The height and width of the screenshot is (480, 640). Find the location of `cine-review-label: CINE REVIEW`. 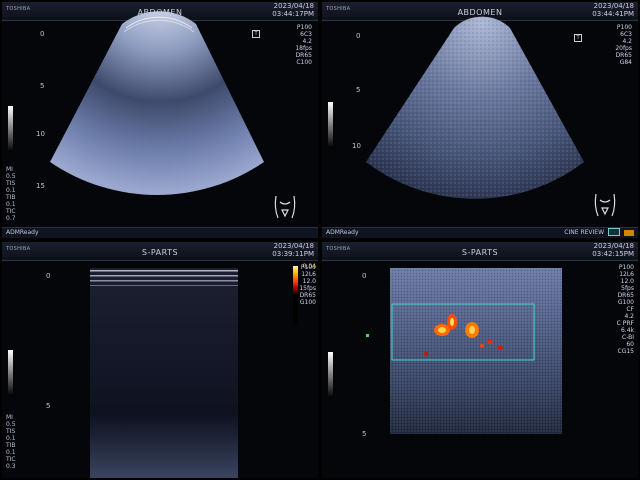

cine-review-label: CINE REVIEW is located at coordinates (584, 232).